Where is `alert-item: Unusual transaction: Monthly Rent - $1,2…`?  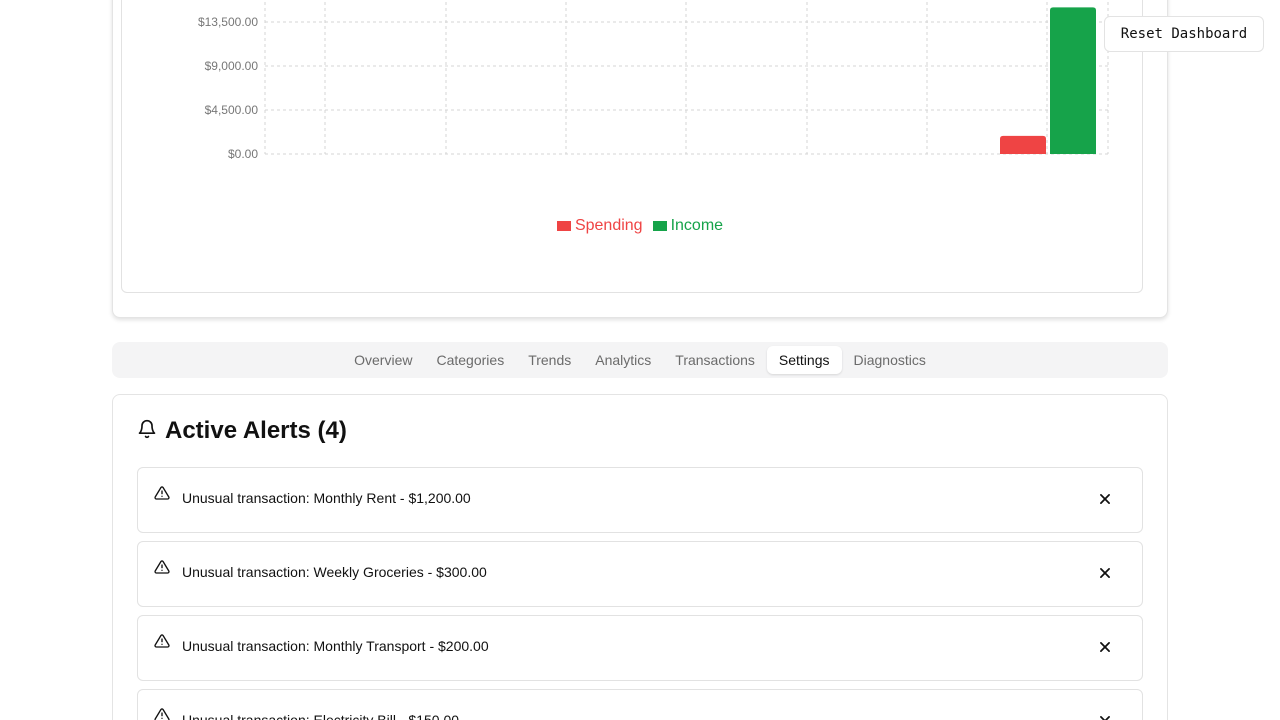
alert-item: Unusual transaction: Monthly Rent - $1,2… is located at coordinates (640, 500).